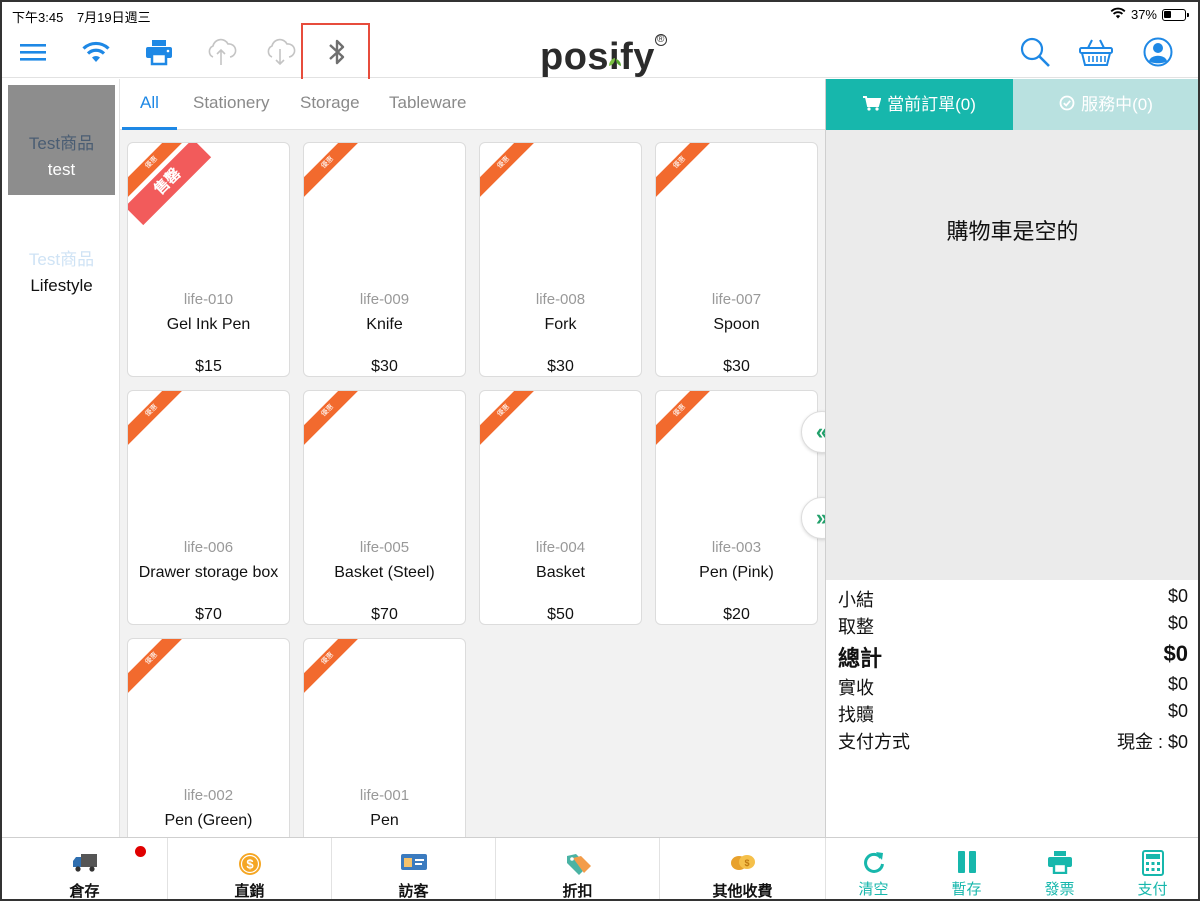 The width and height of the screenshot is (1200, 901). Describe the element at coordinates (208, 507) in the screenshot. I see `product-card: 優惠 life-006 Drawer storage box $70` at that location.